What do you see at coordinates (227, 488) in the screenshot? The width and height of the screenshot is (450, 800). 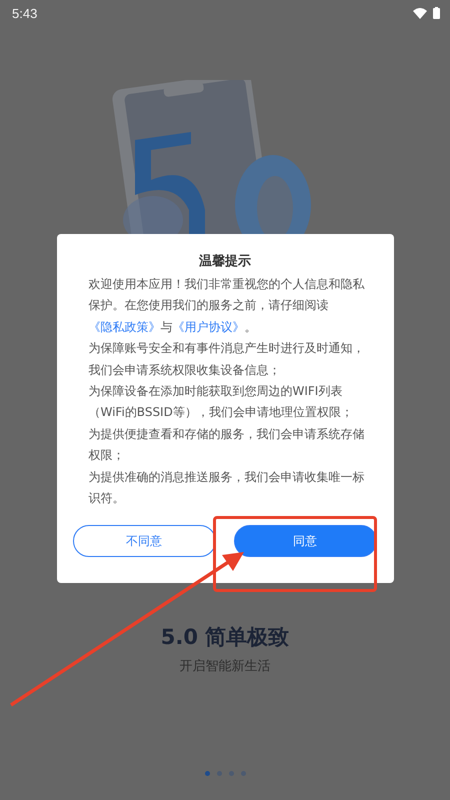 I see `dialog-paragraph: 为提供准确的消息推送服务，我们会申请收集唯一标识符。` at bounding box center [227, 488].